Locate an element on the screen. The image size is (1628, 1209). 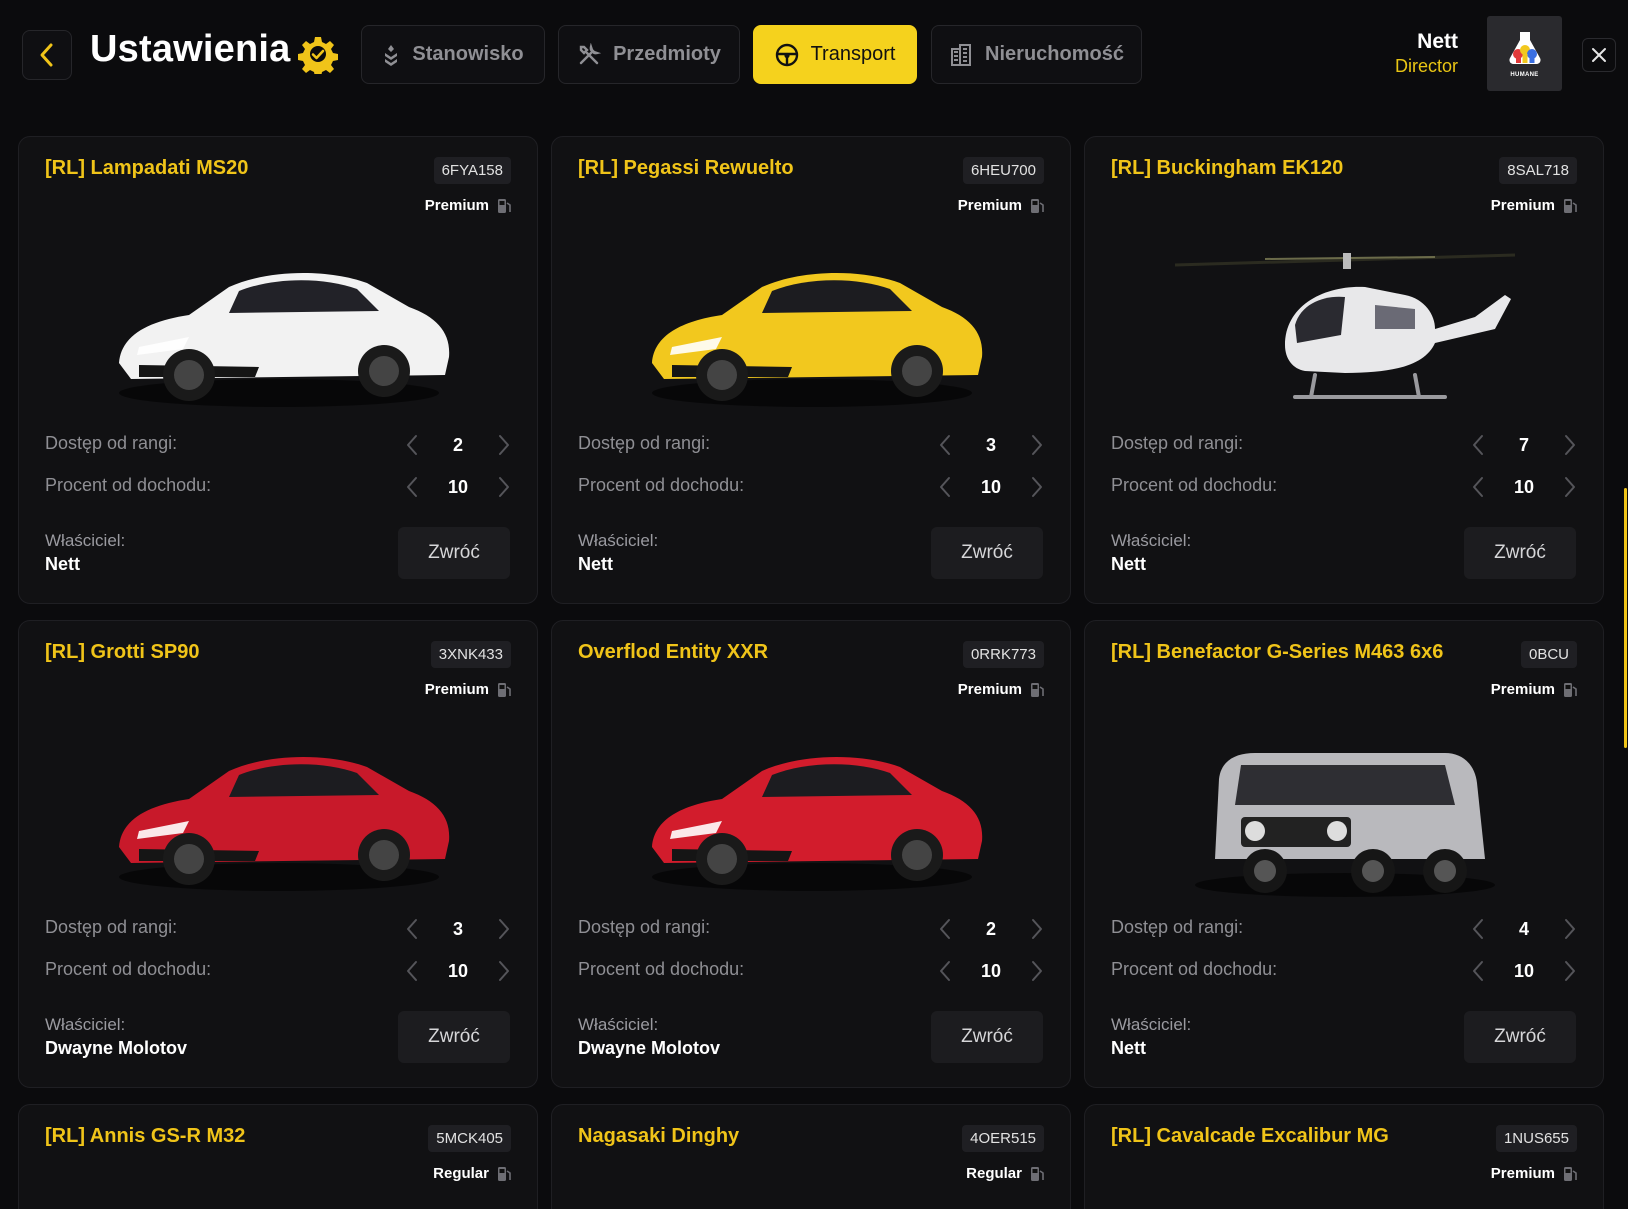
owner-name: Dwayne Molotov is located at coordinates (116, 1048).